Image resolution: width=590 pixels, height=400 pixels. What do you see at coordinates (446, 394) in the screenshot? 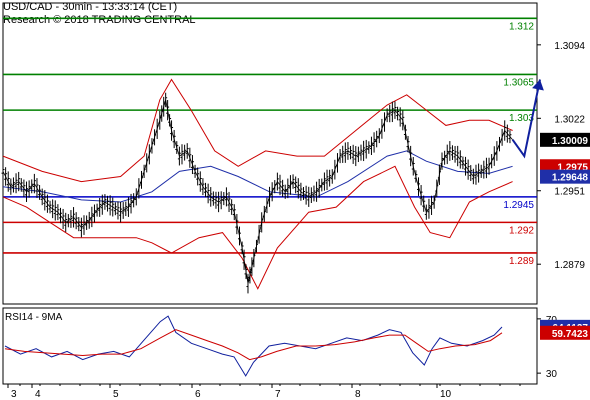
I see `x-tick-label: 10` at bounding box center [446, 394].